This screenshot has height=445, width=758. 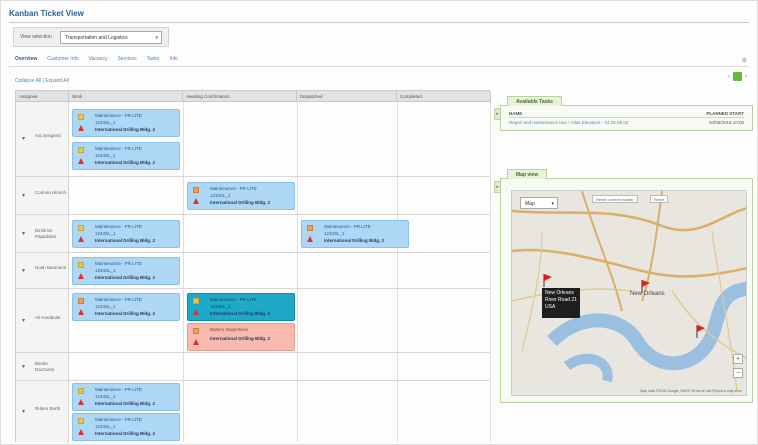 I want to click on row-header: ▾ Ali Karabulut, so click(x=42, y=320).